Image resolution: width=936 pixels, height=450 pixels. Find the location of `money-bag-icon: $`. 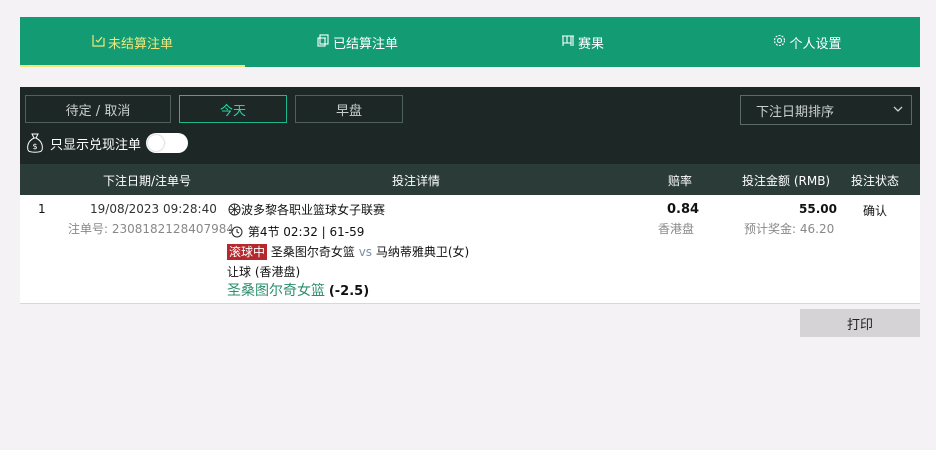

money-bag-icon: $ is located at coordinates (35, 143).